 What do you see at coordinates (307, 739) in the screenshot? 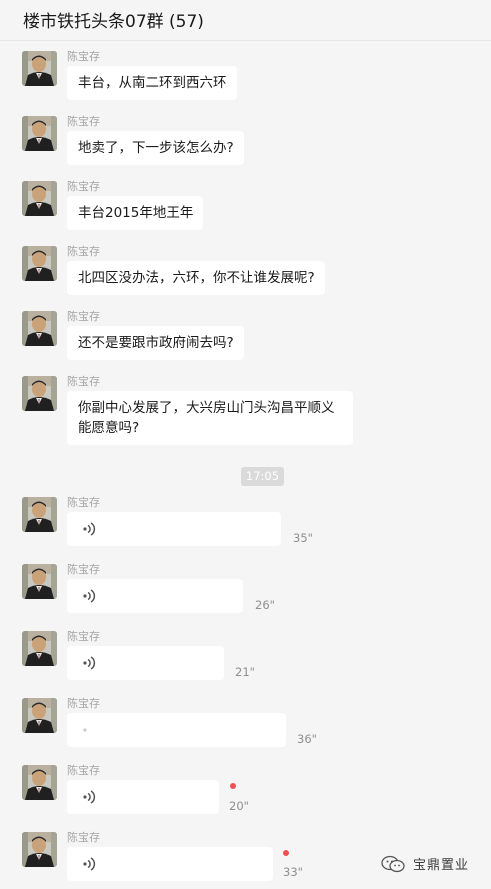
I see `voice-duration: 36"` at bounding box center [307, 739].